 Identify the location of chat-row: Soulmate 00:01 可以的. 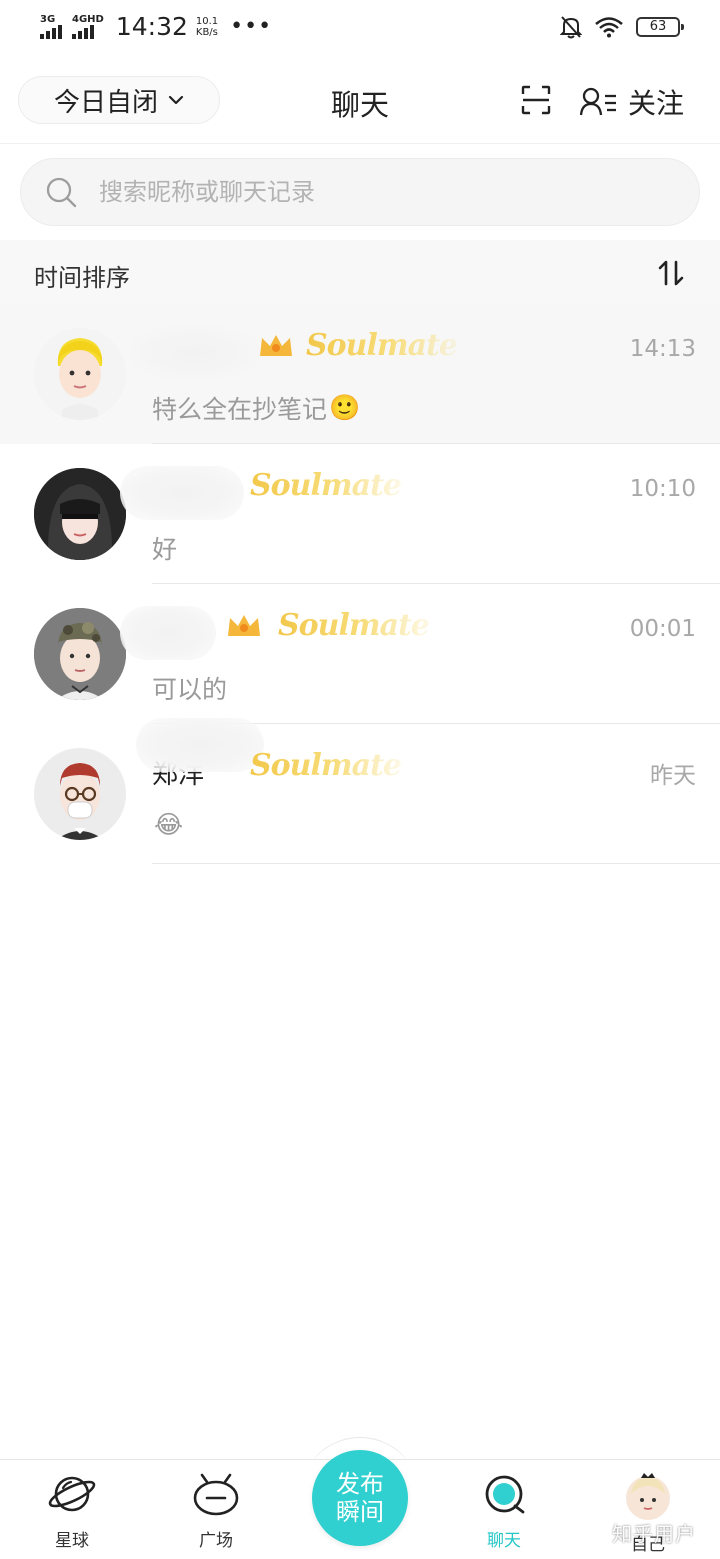
(360, 654).